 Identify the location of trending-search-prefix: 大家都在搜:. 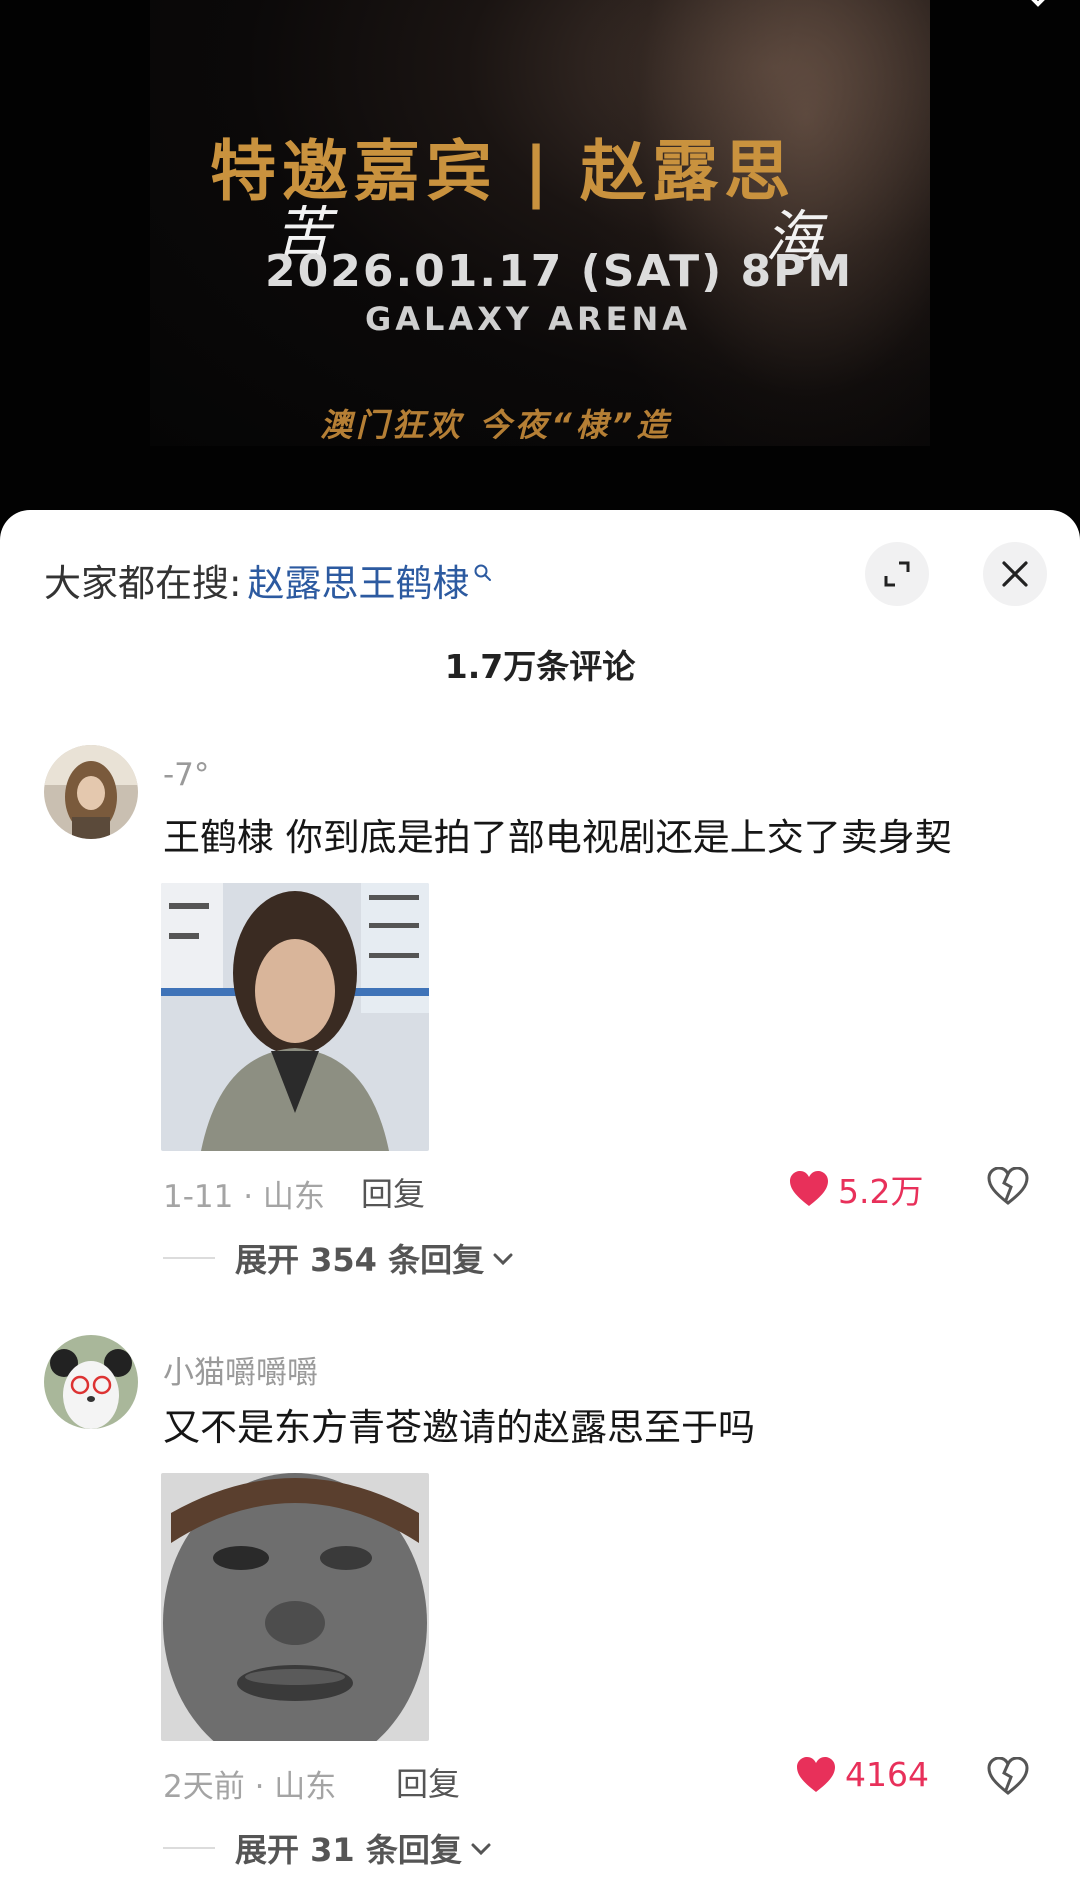
(143, 583).